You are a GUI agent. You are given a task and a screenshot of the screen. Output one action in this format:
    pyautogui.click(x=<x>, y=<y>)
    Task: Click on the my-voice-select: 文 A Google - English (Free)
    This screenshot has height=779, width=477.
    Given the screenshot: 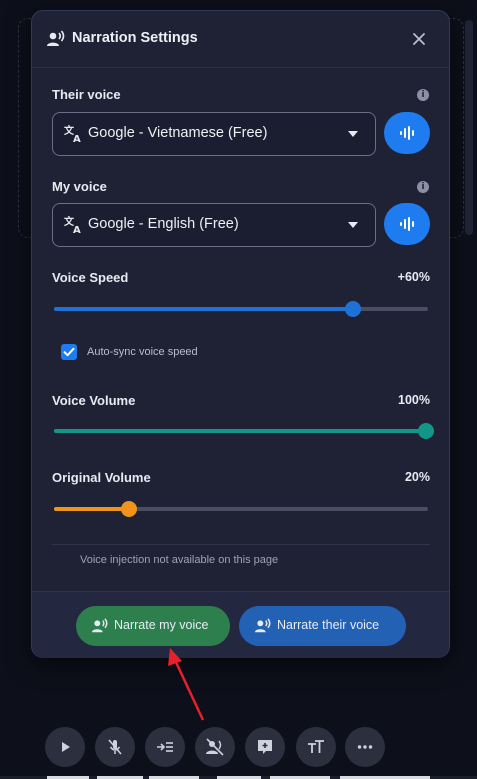 What is the action you would take?
    pyautogui.click(x=214, y=225)
    